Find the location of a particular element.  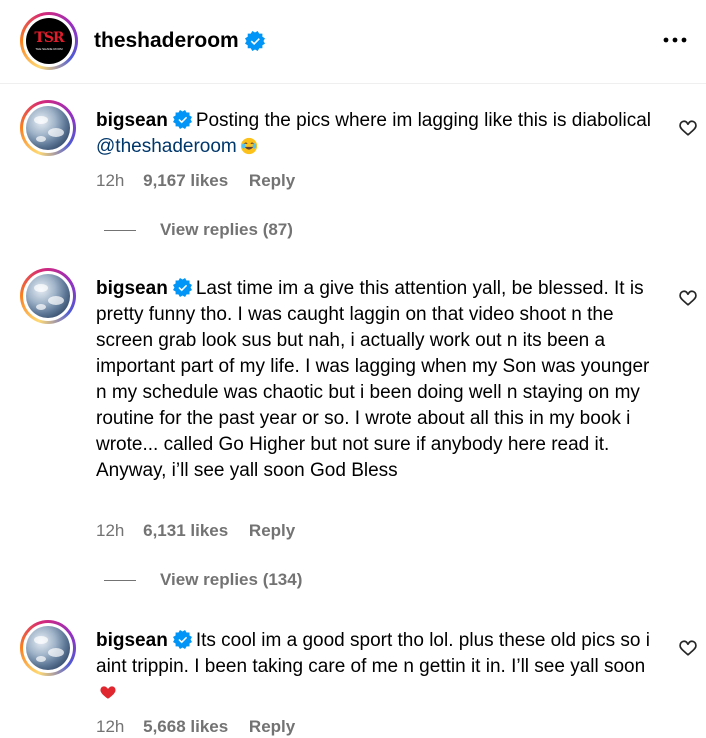

view-replies-button: View replies (87) is located at coordinates (198, 230).